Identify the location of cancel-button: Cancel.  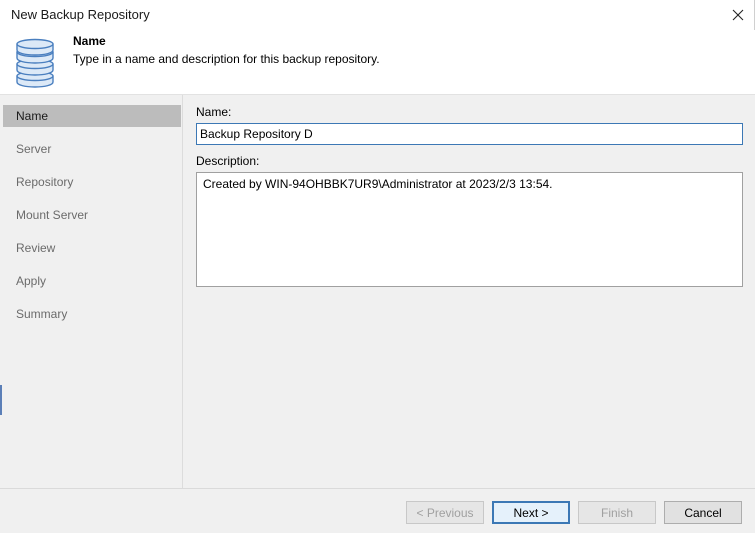
(703, 512).